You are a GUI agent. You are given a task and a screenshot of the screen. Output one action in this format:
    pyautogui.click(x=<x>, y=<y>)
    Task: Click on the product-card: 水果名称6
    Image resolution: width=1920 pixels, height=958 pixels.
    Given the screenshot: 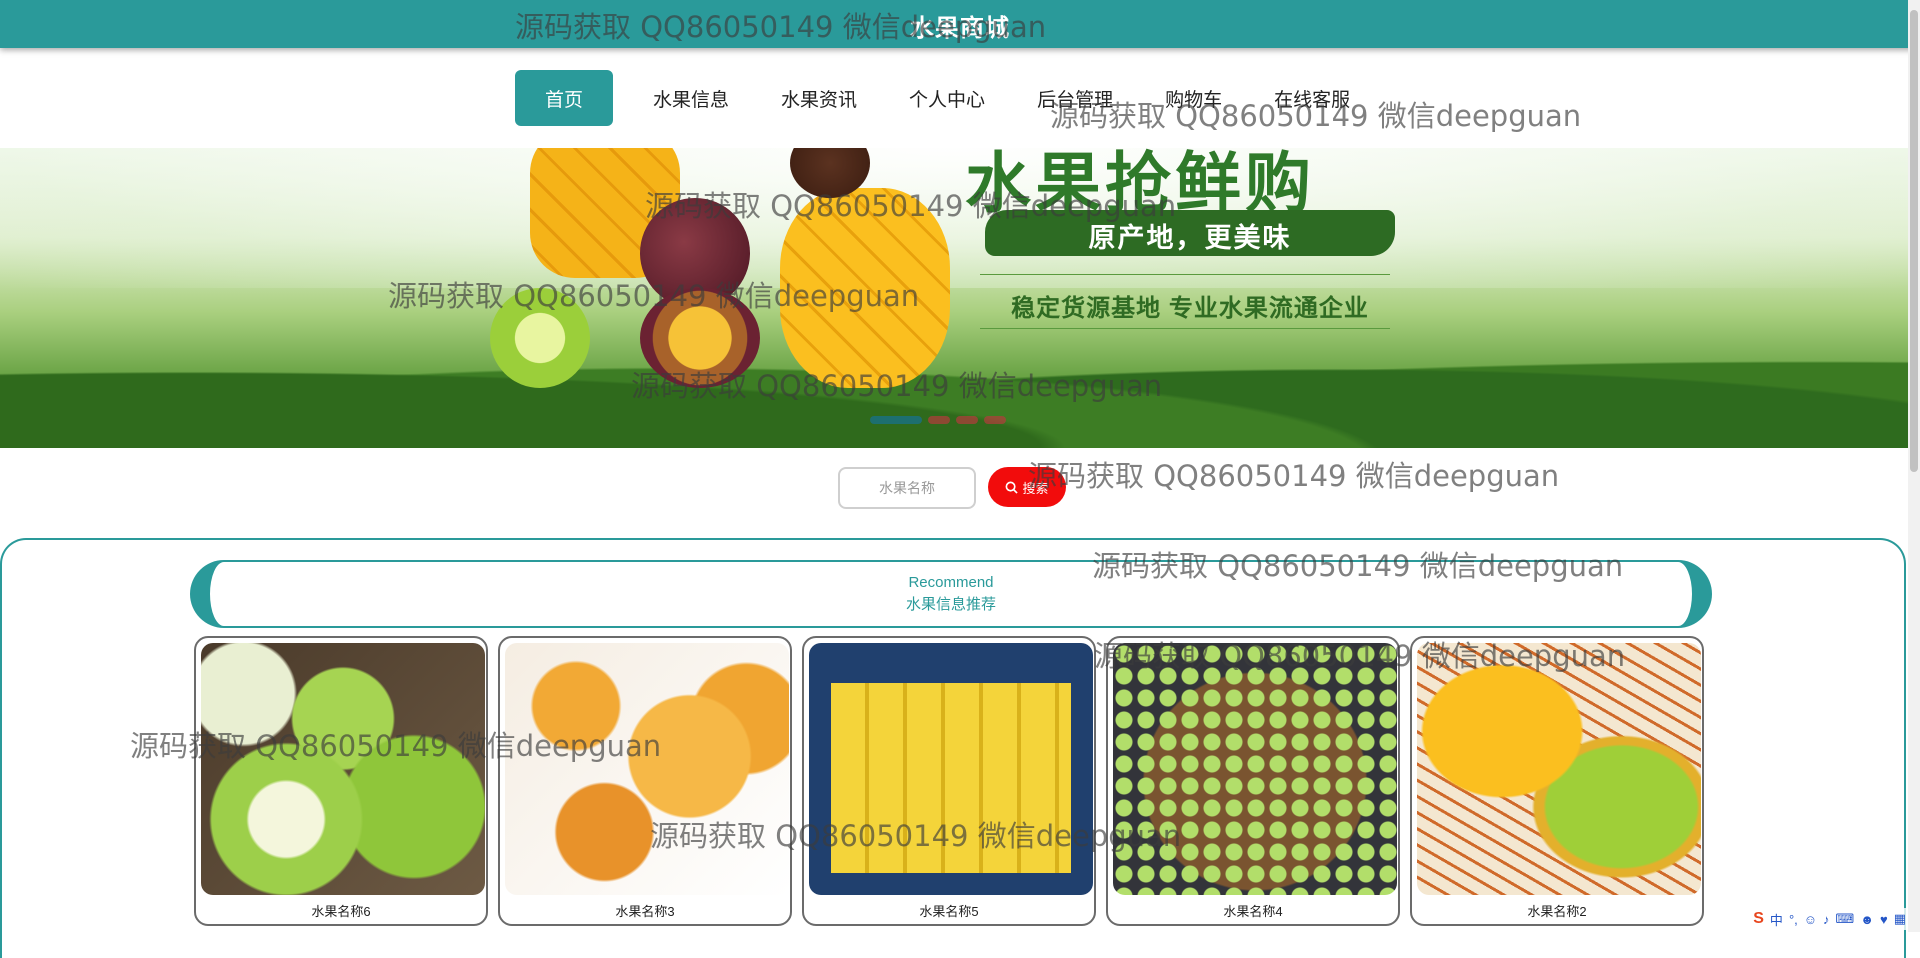 What is the action you would take?
    pyautogui.click(x=341, y=781)
    